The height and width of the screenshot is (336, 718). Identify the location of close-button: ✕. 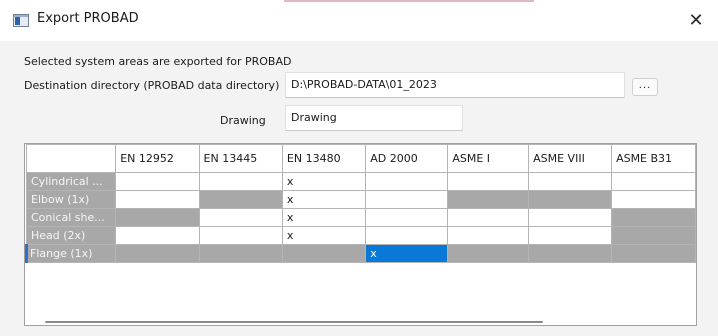
(696, 20).